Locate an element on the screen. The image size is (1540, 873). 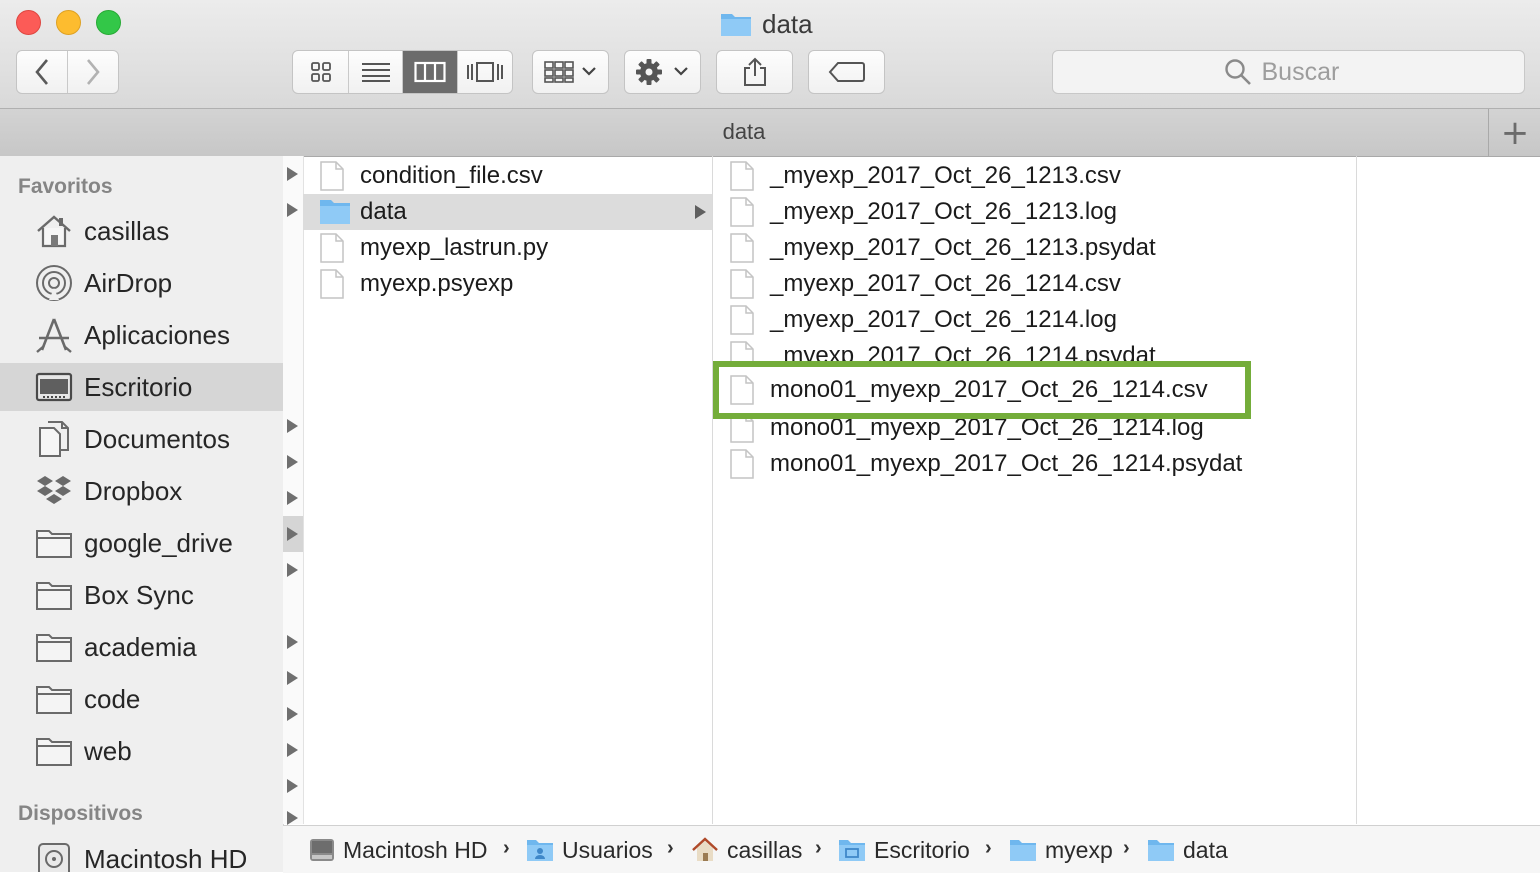
path-item-myexp: myexp is located at coordinates (1061, 850).